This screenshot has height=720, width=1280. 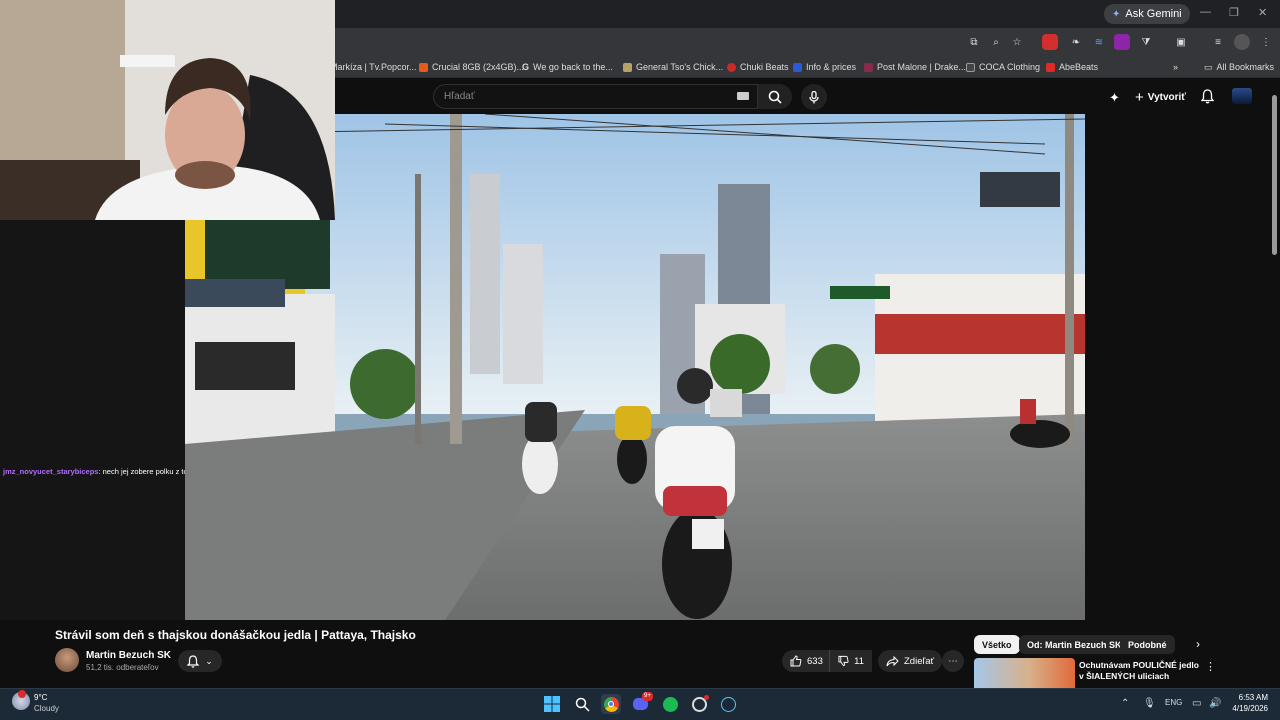 I want to click on extension-wave-icon: ≋, so click(x=1099, y=42).